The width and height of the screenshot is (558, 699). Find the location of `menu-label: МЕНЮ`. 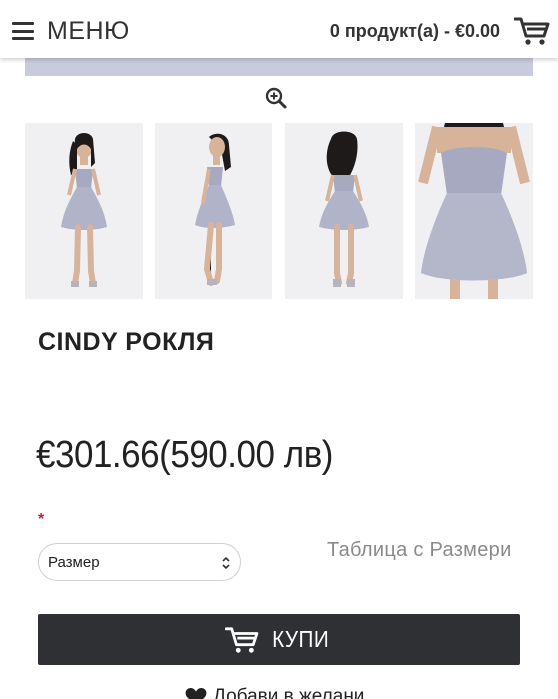

menu-label: МЕНЮ is located at coordinates (88, 30).